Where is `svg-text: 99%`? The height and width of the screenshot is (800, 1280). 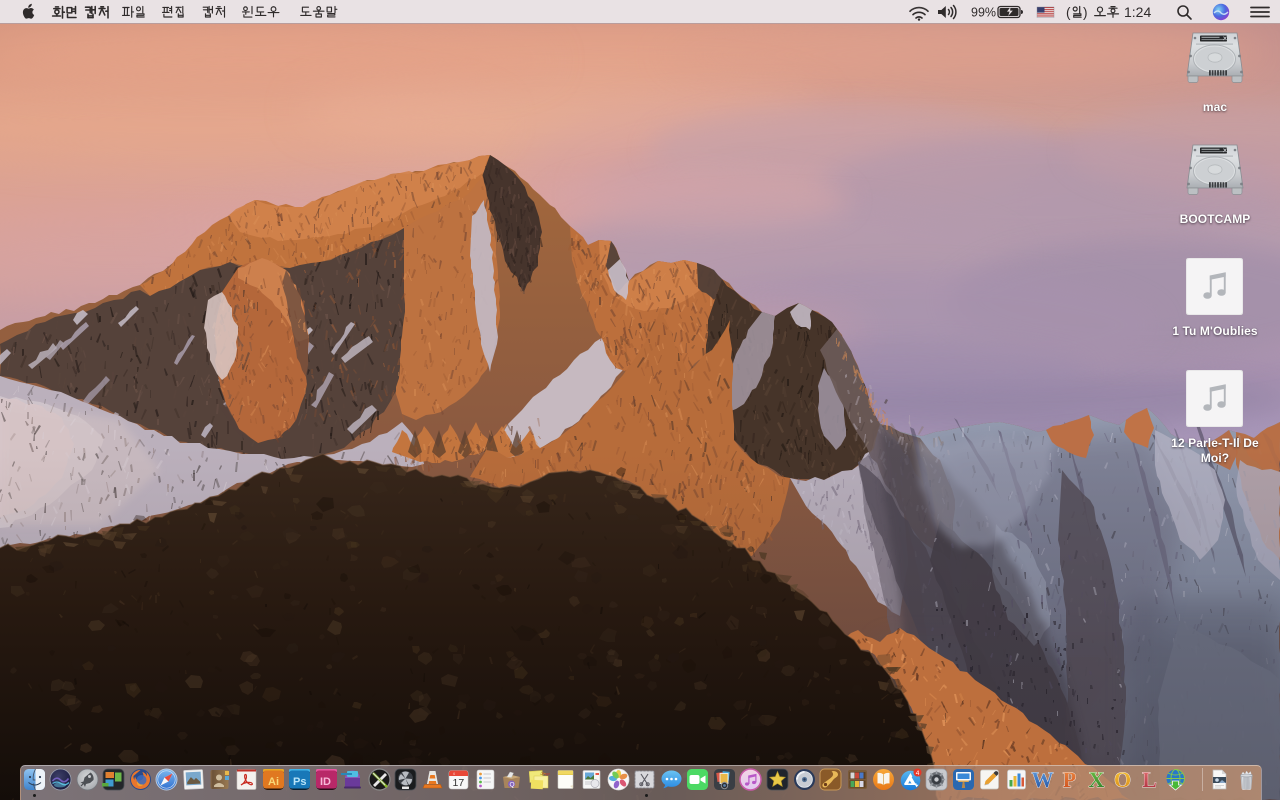 svg-text: 99% is located at coordinates (983, 13).